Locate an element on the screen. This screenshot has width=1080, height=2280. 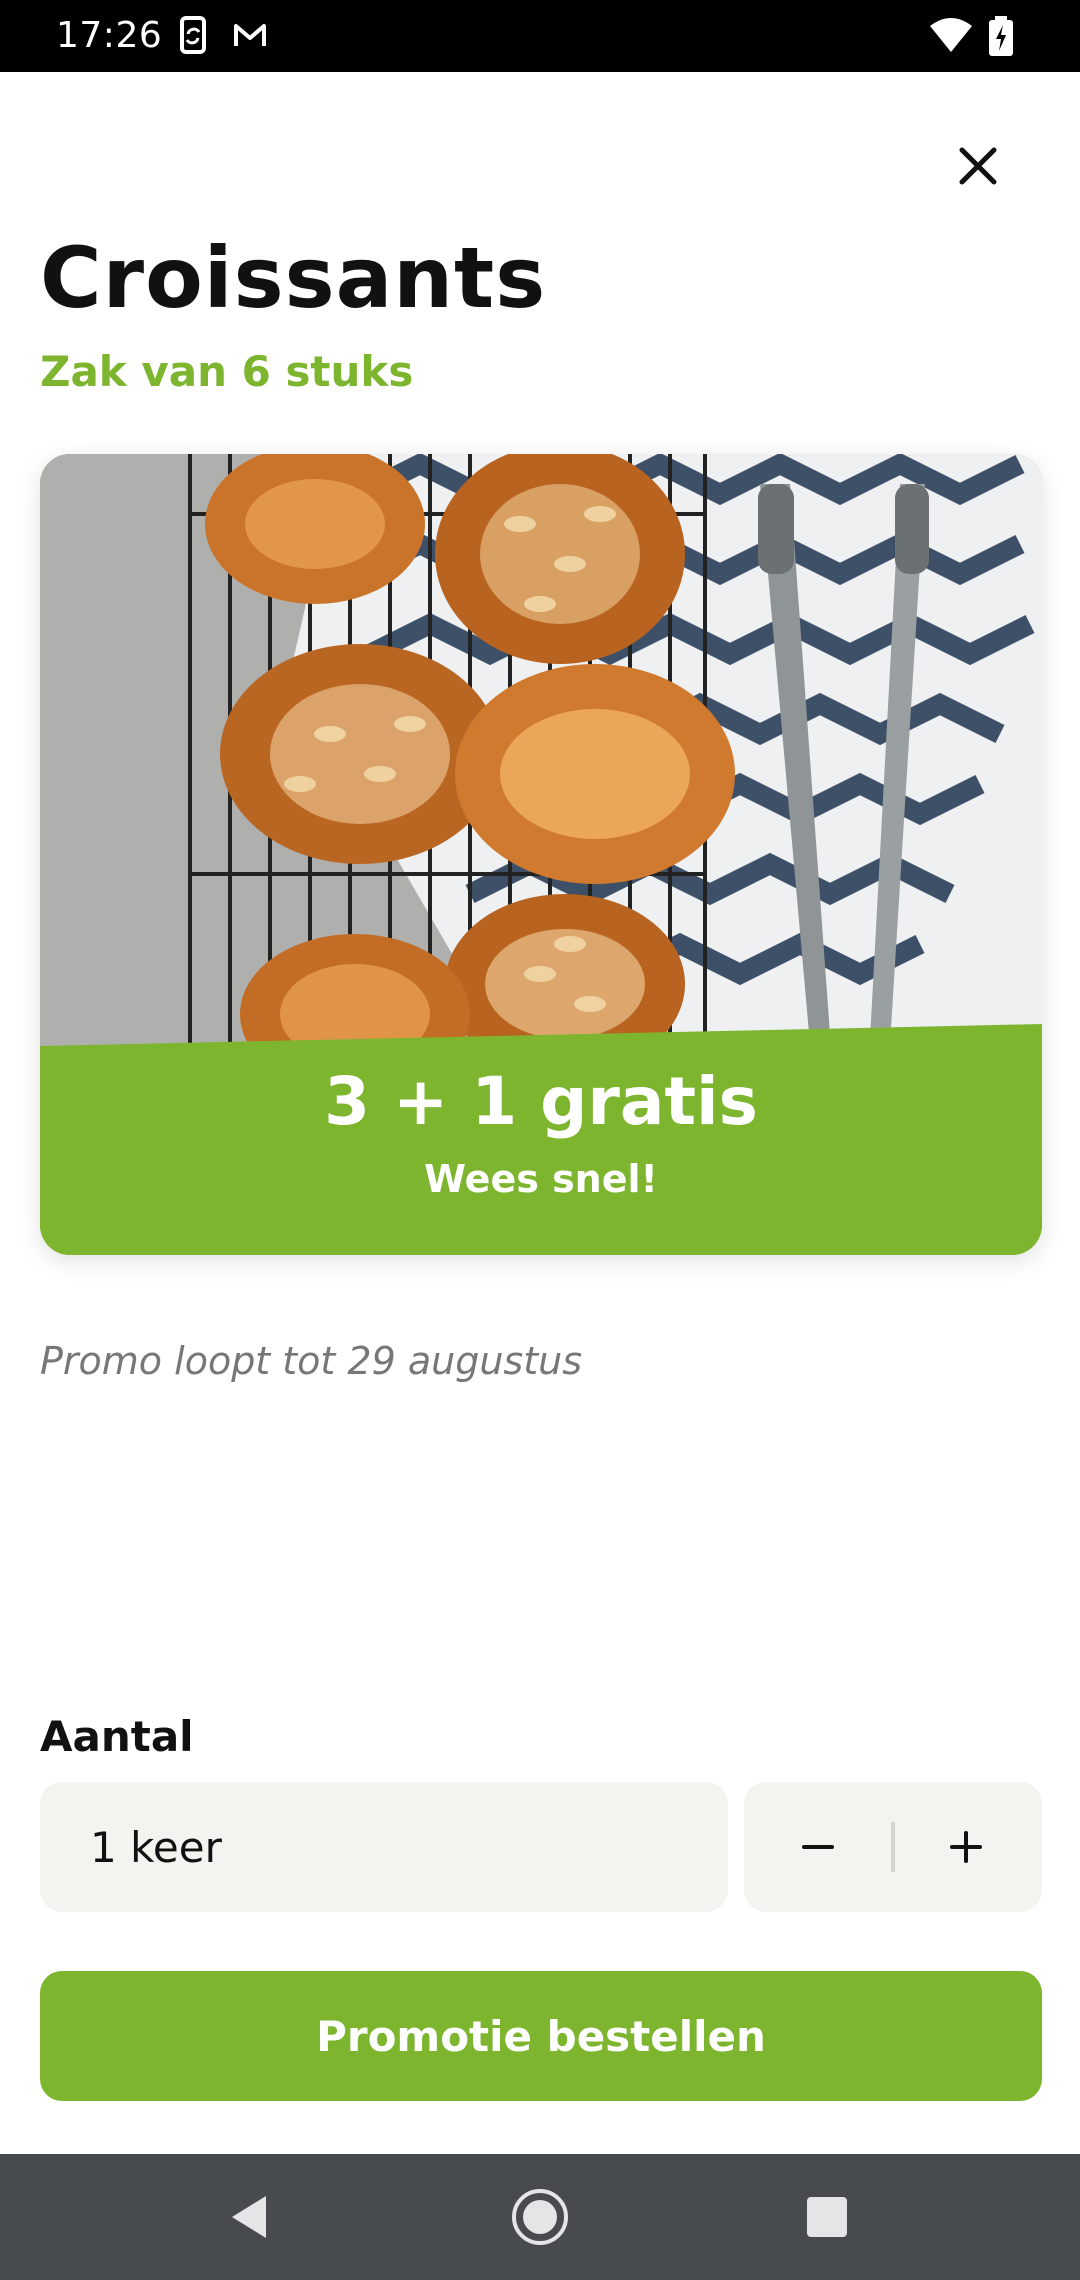
increment-button is located at coordinates (966, 1847).